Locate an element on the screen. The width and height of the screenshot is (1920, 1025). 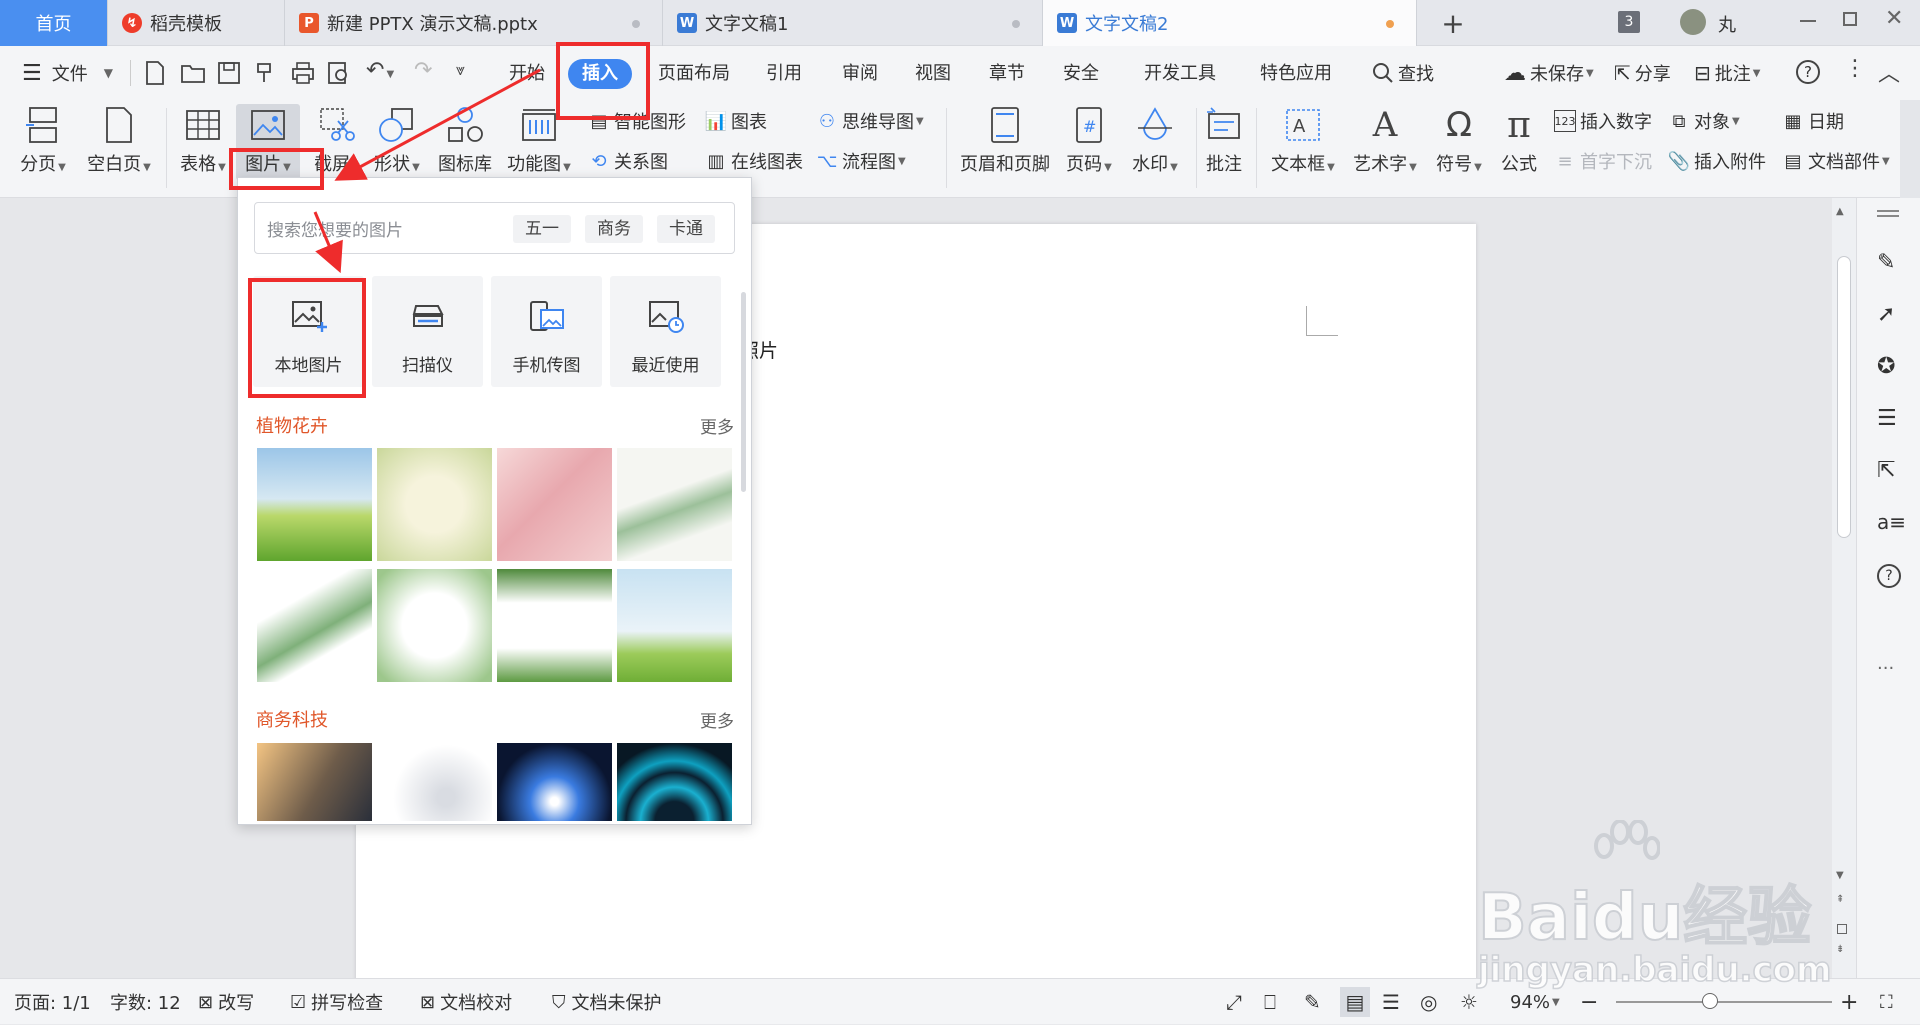
baidu-watermark: Baidu经验 jingyan.baidu.com is located at coordinates (1654, 920).